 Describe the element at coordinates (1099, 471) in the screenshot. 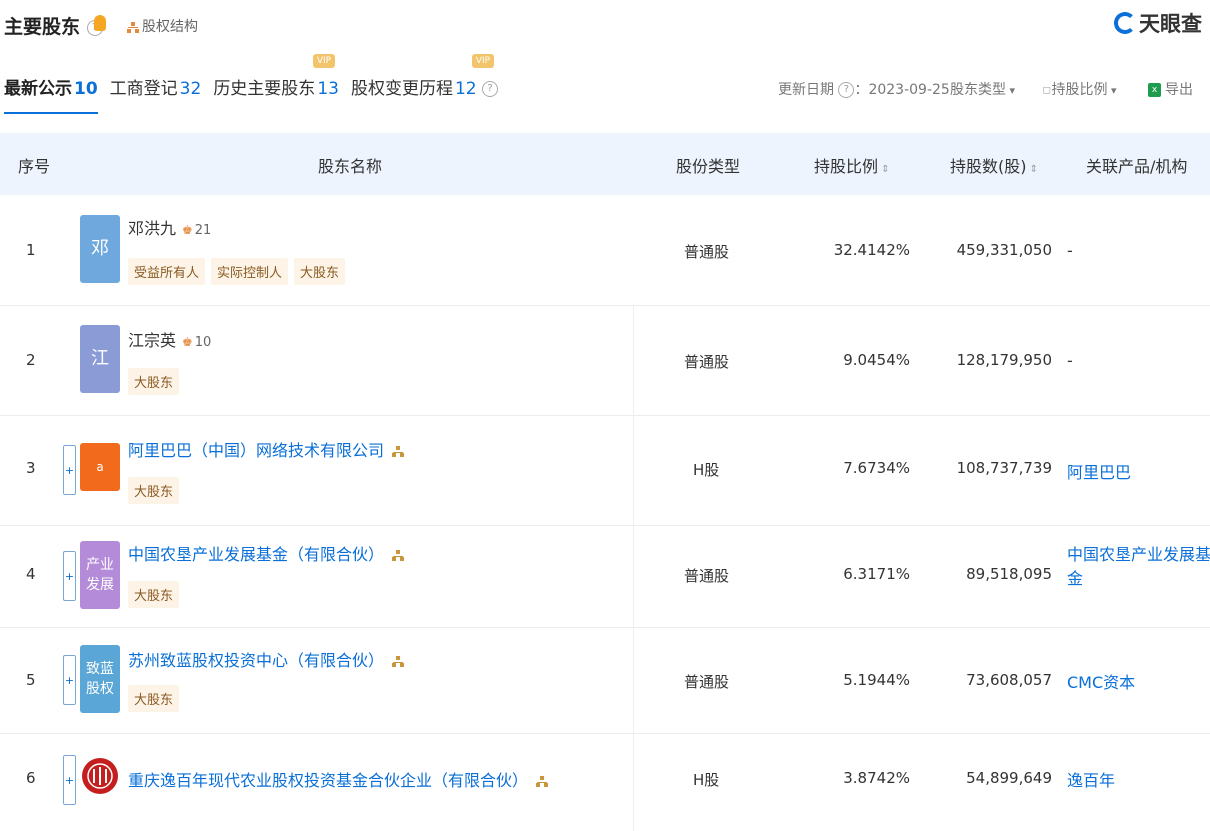

I see `related-product-link: 阿里巴巴` at that location.